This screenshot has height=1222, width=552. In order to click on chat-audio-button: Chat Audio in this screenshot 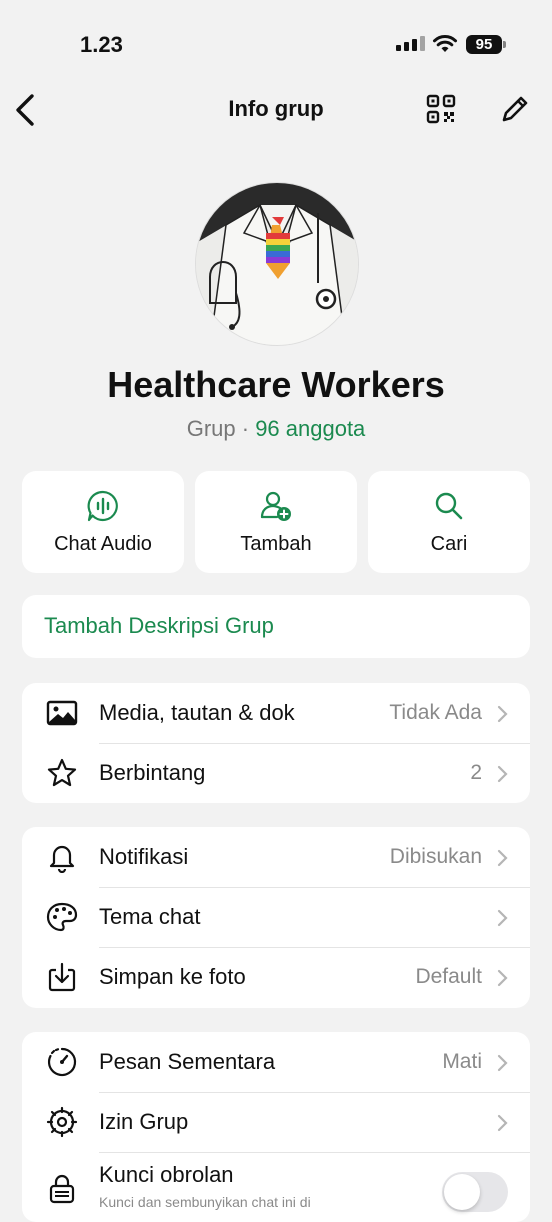, I will do `click(103, 522)`.